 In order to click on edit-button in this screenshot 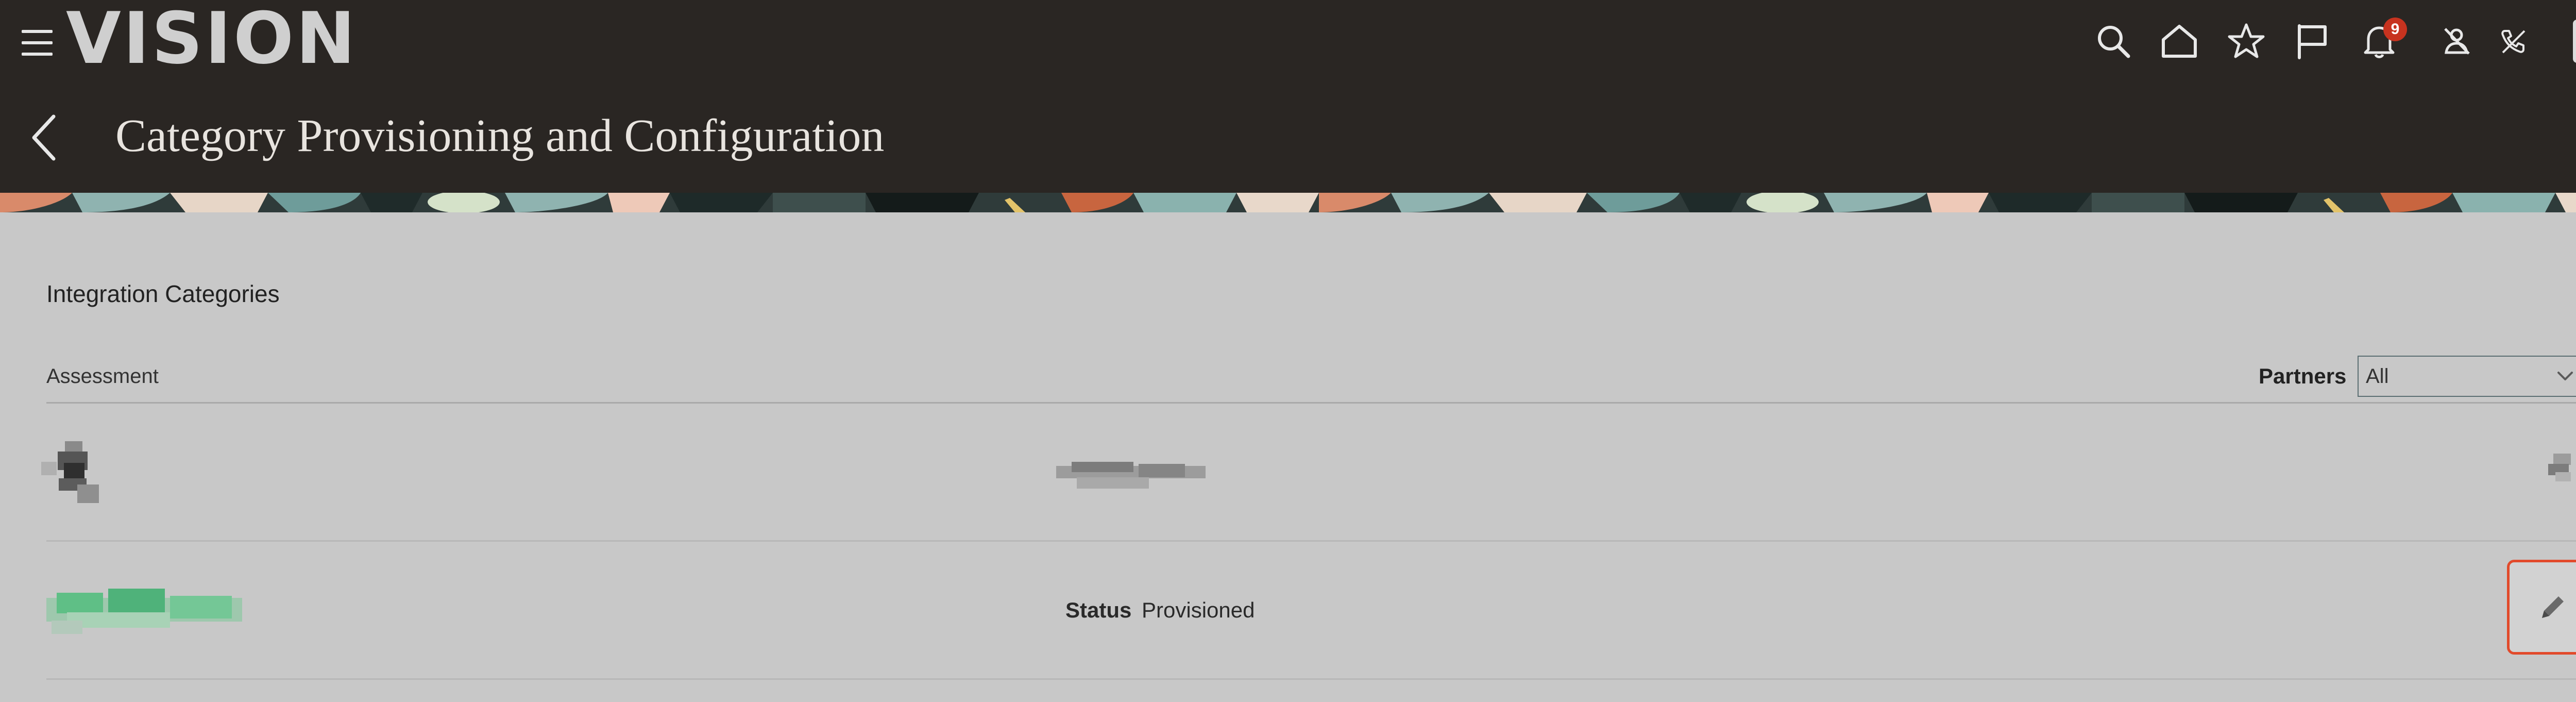, I will do `click(2541, 607)`.